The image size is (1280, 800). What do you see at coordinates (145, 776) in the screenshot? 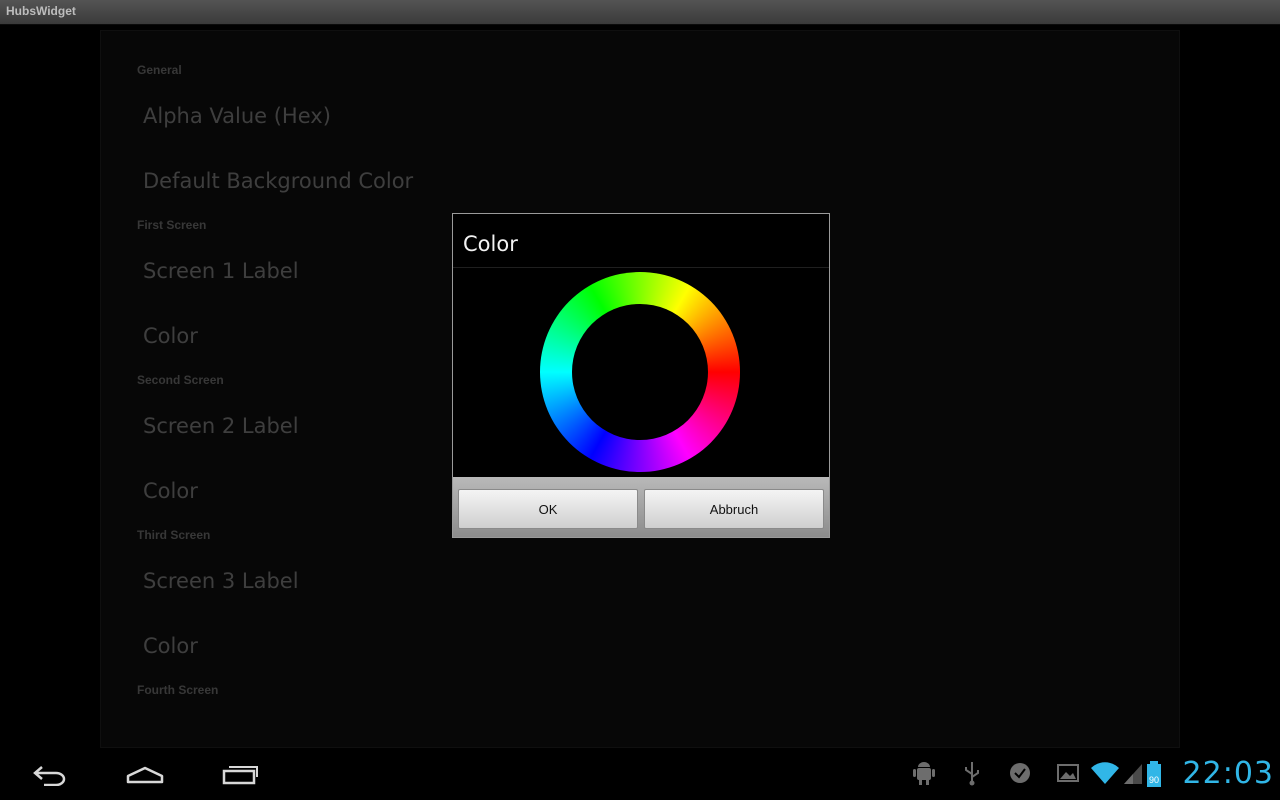
I see `home-icon` at bounding box center [145, 776].